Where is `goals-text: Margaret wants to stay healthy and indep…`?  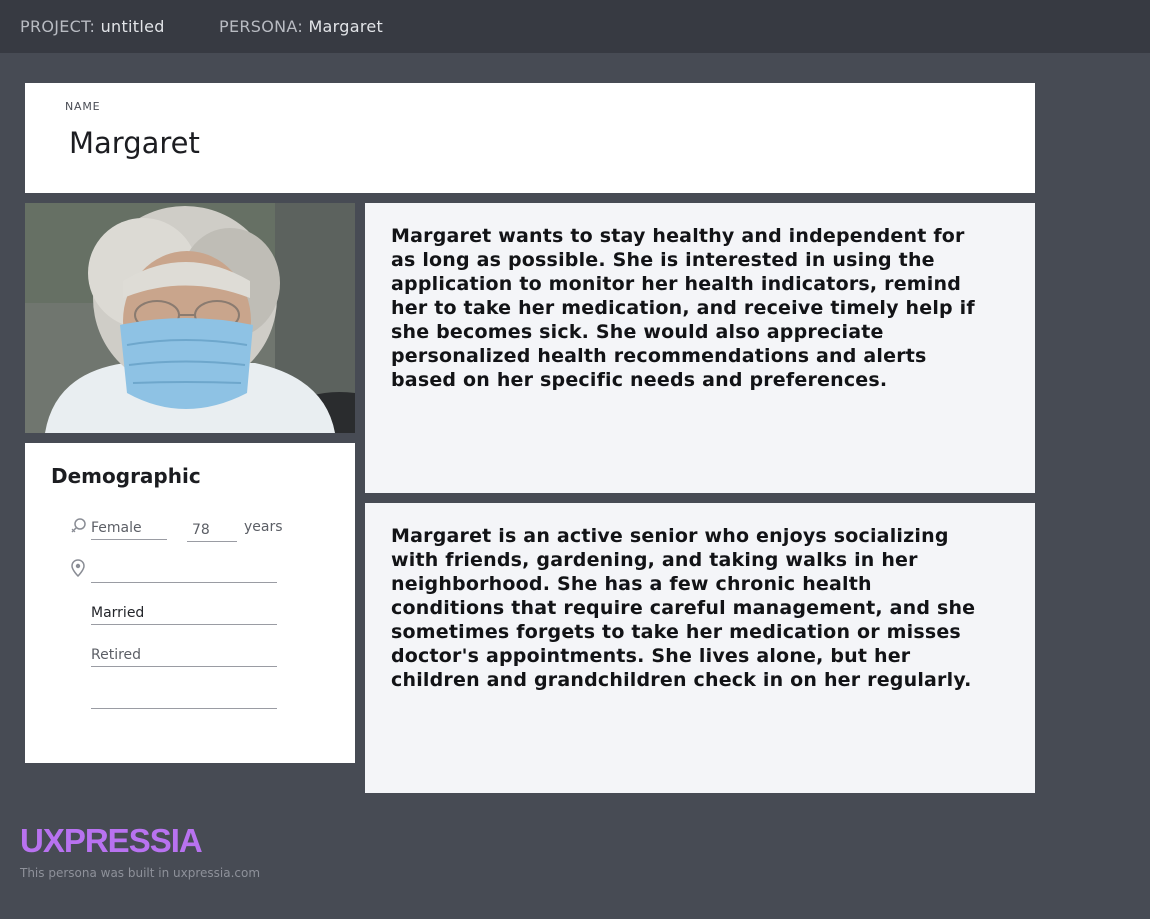
goals-text: Margaret wants to stay healthy and indep… is located at coordinates (683, 308).